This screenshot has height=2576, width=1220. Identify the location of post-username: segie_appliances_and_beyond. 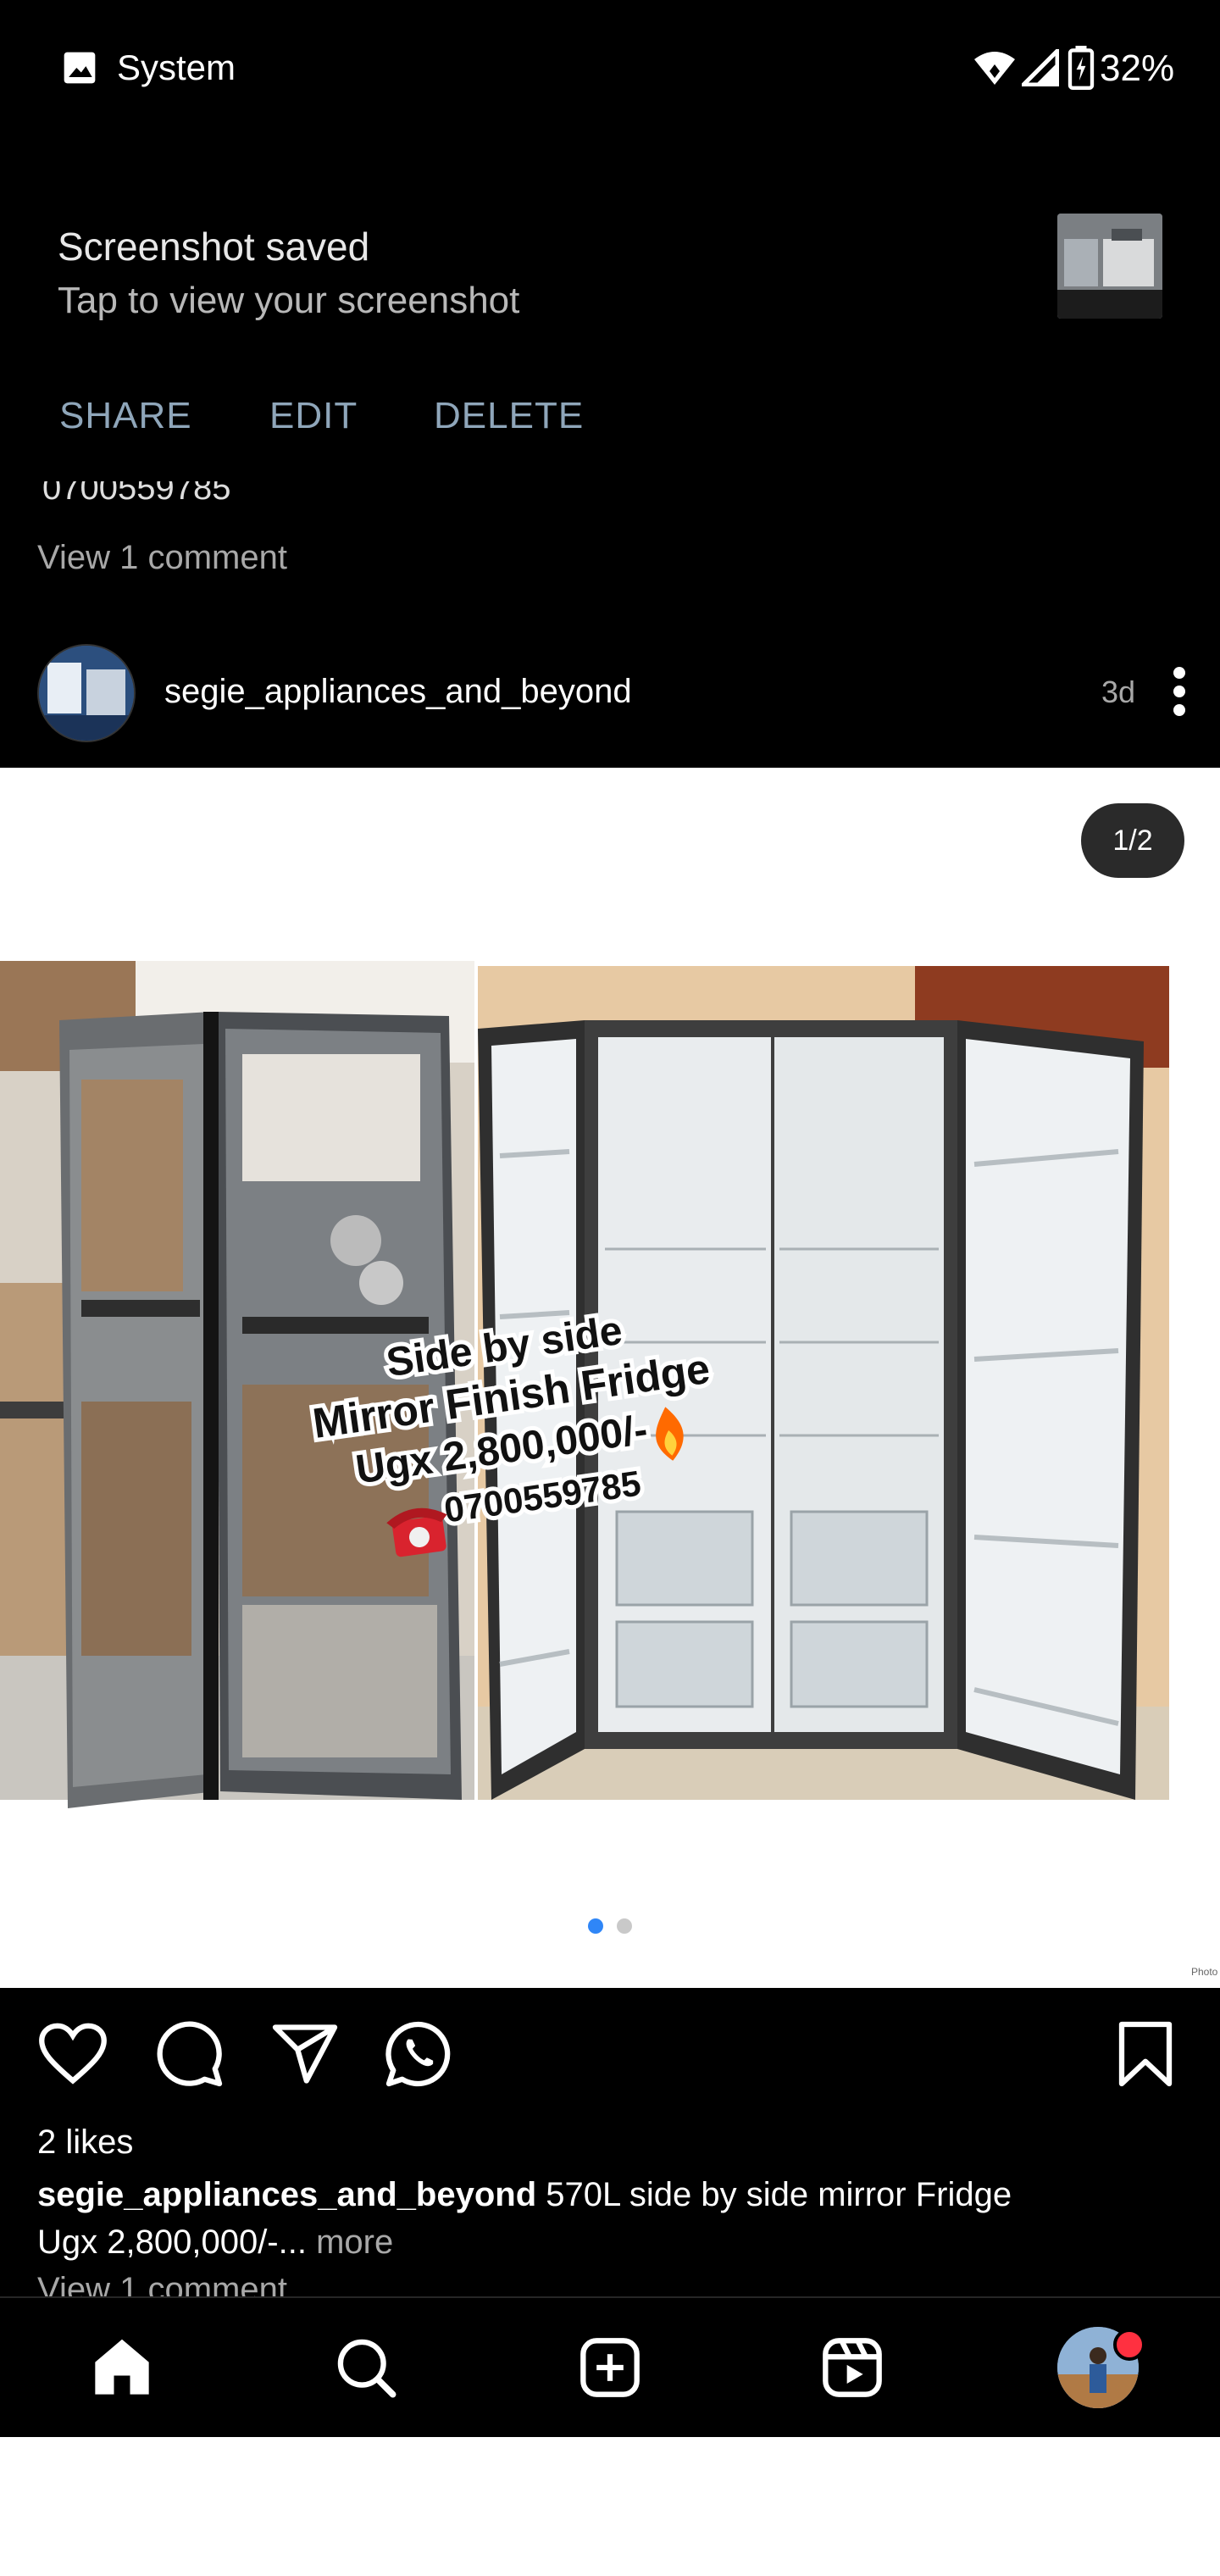
(398, 692).